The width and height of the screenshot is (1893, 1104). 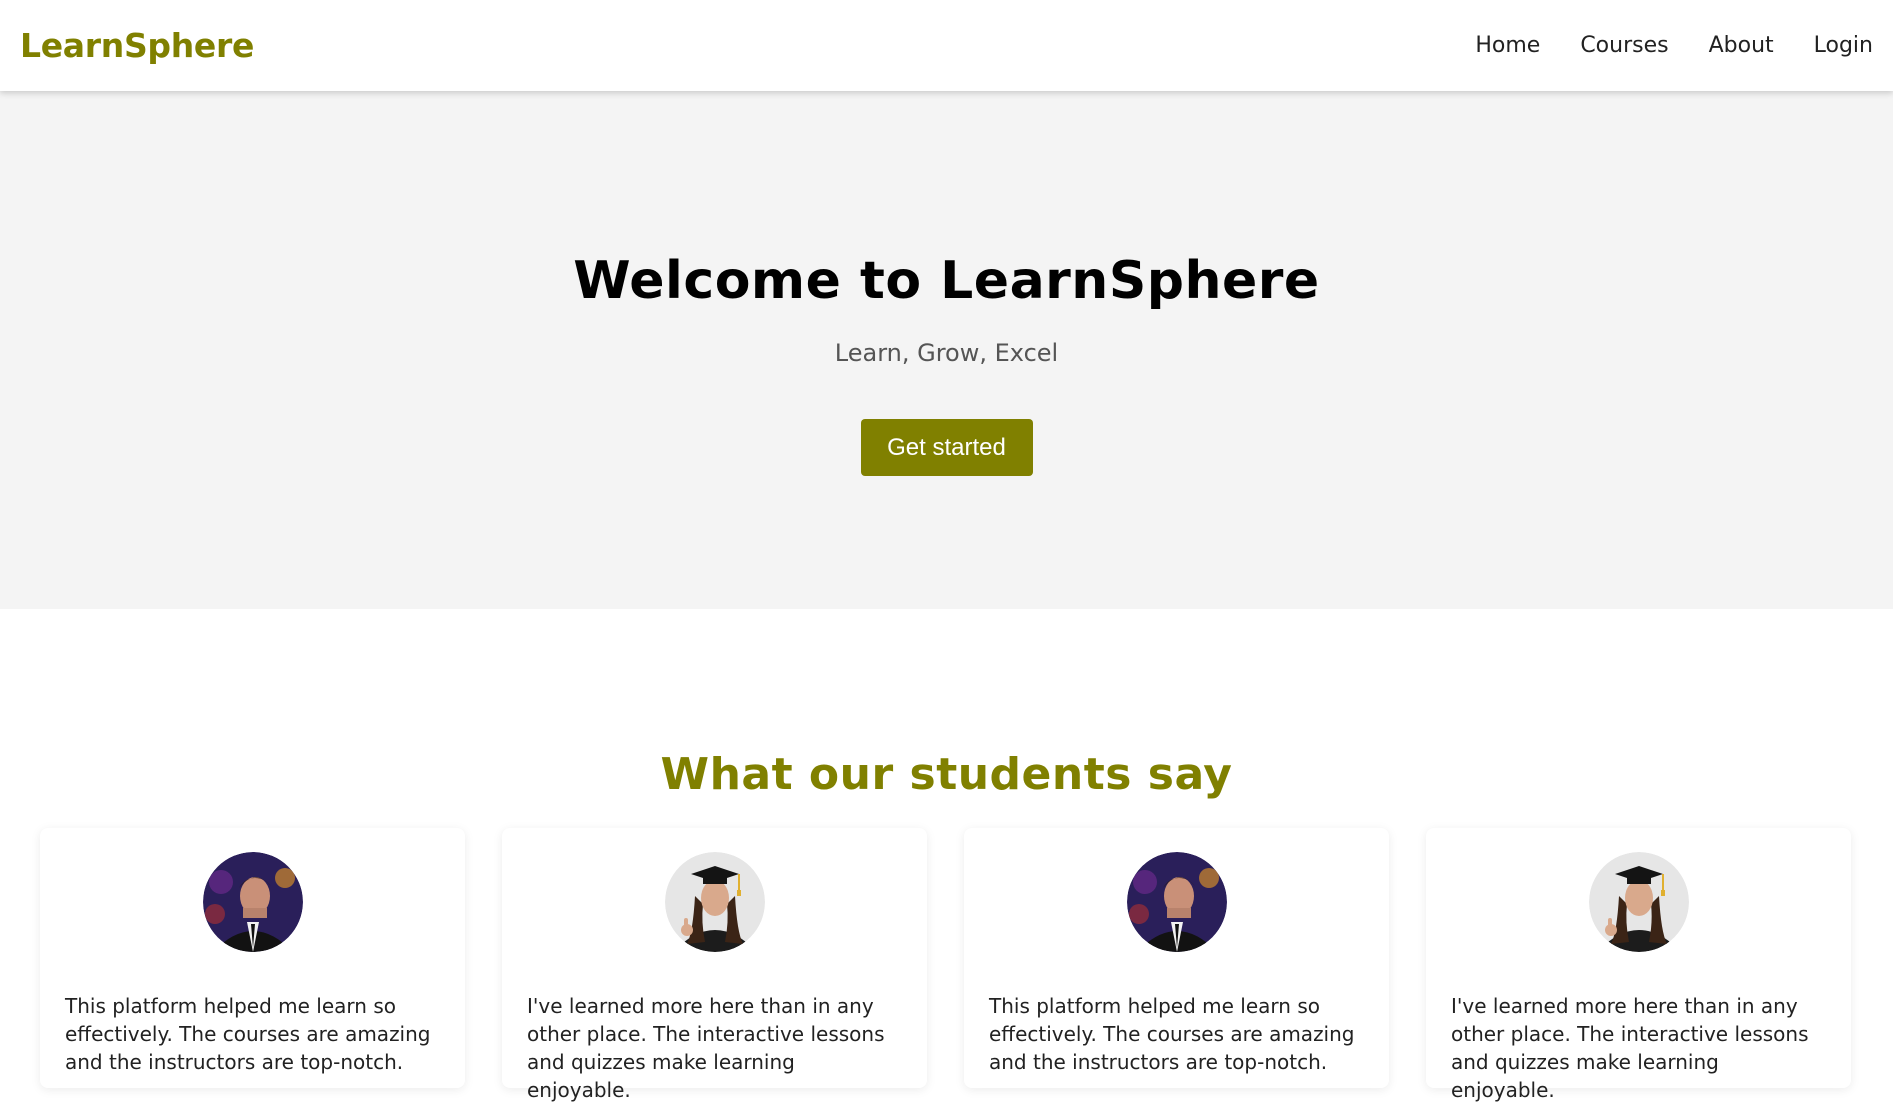 What do you see at coordinates (946, 353) in the screenshot?
I see `hero-subtitle: Learn, Grow, Excel` at bounding box center [946, 353].